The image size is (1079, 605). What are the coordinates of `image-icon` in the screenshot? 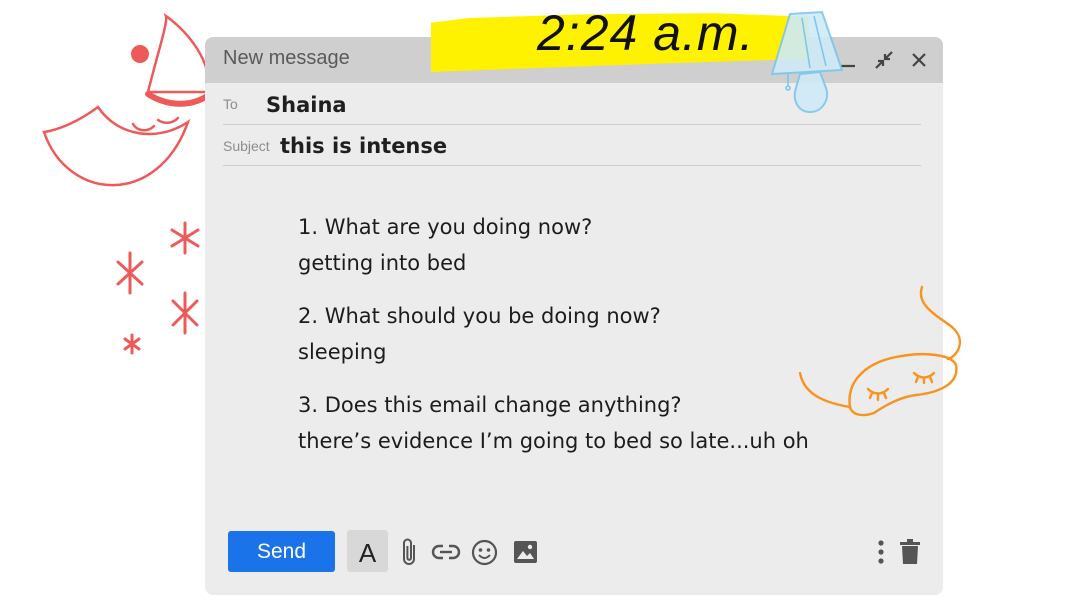 It's located at (525, 552).